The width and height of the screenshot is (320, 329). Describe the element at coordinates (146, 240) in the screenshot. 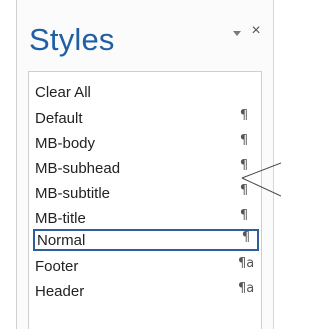

I see `style-item-normal: Normal ¶` at that location.